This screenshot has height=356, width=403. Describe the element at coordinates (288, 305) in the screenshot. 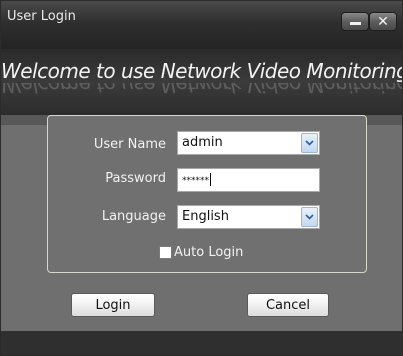

I see `cancel-button: Cancel` at that location.